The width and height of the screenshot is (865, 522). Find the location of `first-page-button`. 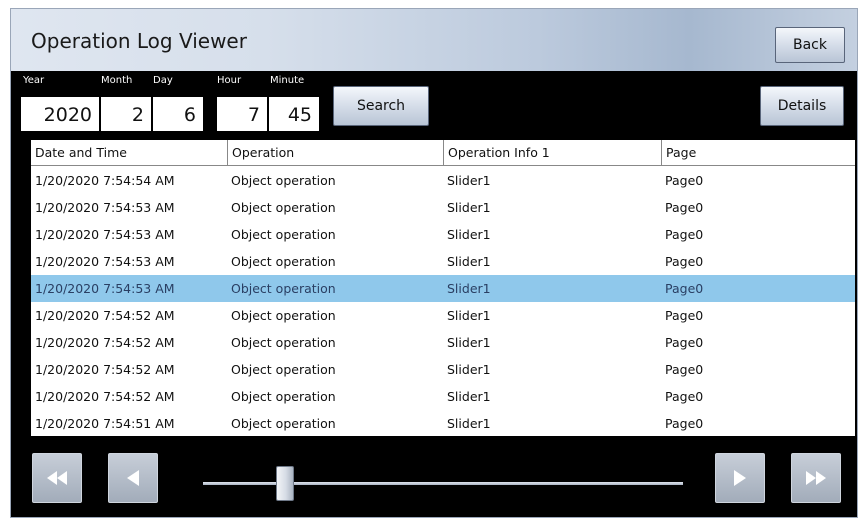

first-page-button is located at coordinates (57, 478).